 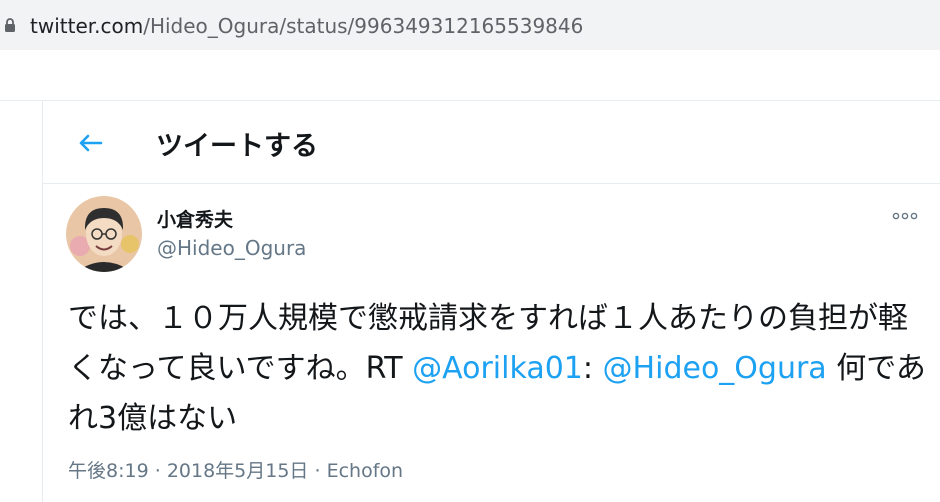 What do you see at coordinates (715, 368) in the screenshot?
I see `mention-link: @Hideo_Ogura` at bounding box center [715, 368].